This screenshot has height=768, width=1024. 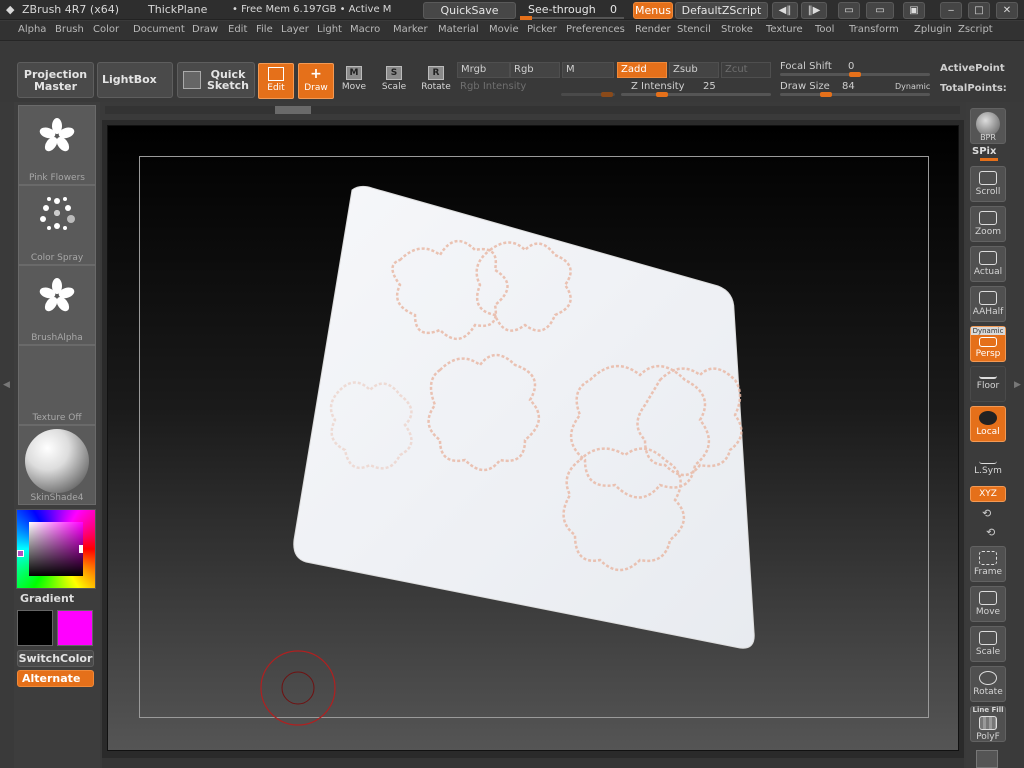 I want to click on transp-icon, so click(x=987, y=759).